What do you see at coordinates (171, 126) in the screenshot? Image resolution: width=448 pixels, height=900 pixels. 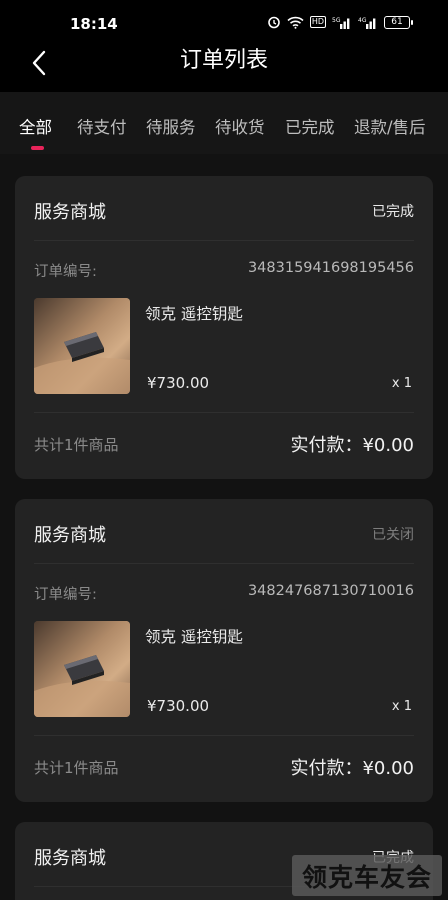 I see `tab-pending-service: 待服务` at bounding box center [171, 126].